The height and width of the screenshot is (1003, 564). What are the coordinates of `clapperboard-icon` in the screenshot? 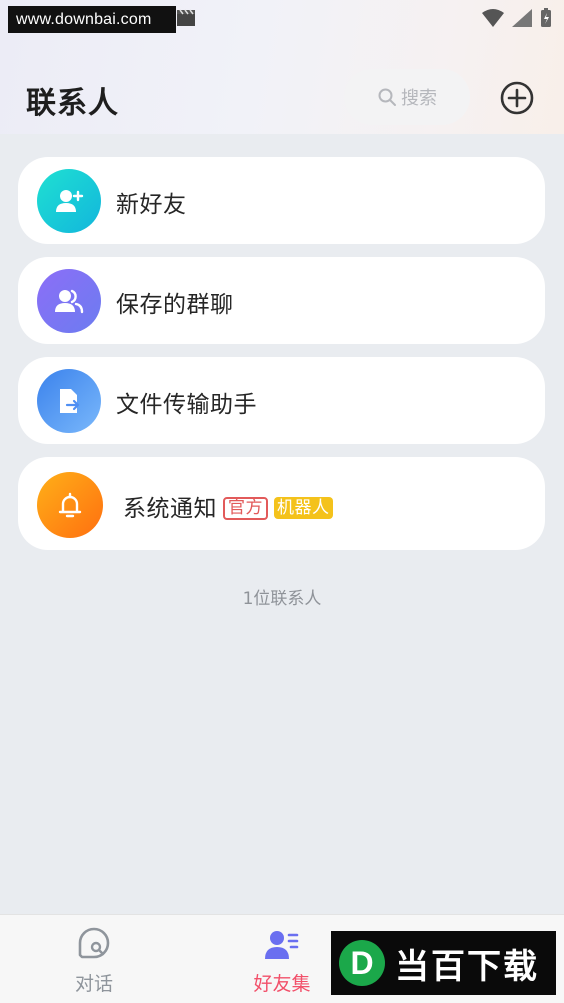 It's located at (186, 17).